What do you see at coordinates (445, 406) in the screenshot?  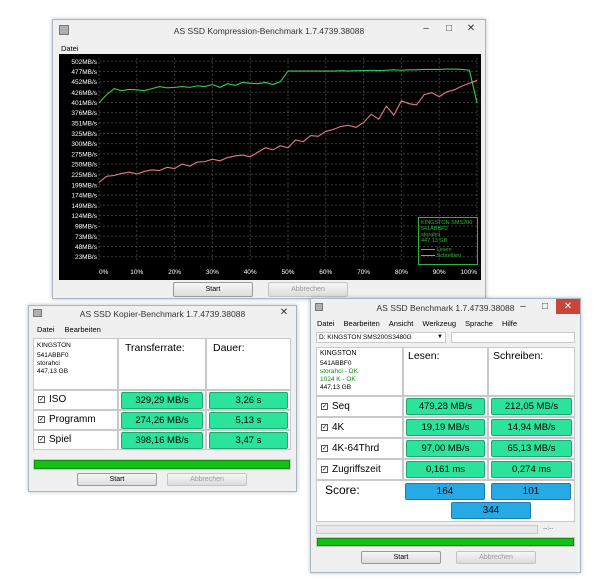 I see `row-read-seq: 479,28 MB/s` at bounding box center [445, 406].